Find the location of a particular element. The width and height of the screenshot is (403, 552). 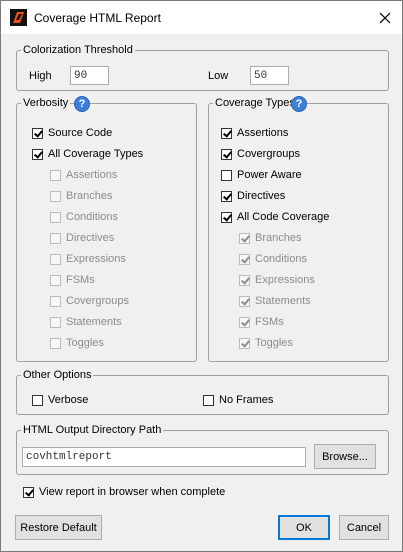

assertions-label: Assertions is located at coordinates (263, 133).